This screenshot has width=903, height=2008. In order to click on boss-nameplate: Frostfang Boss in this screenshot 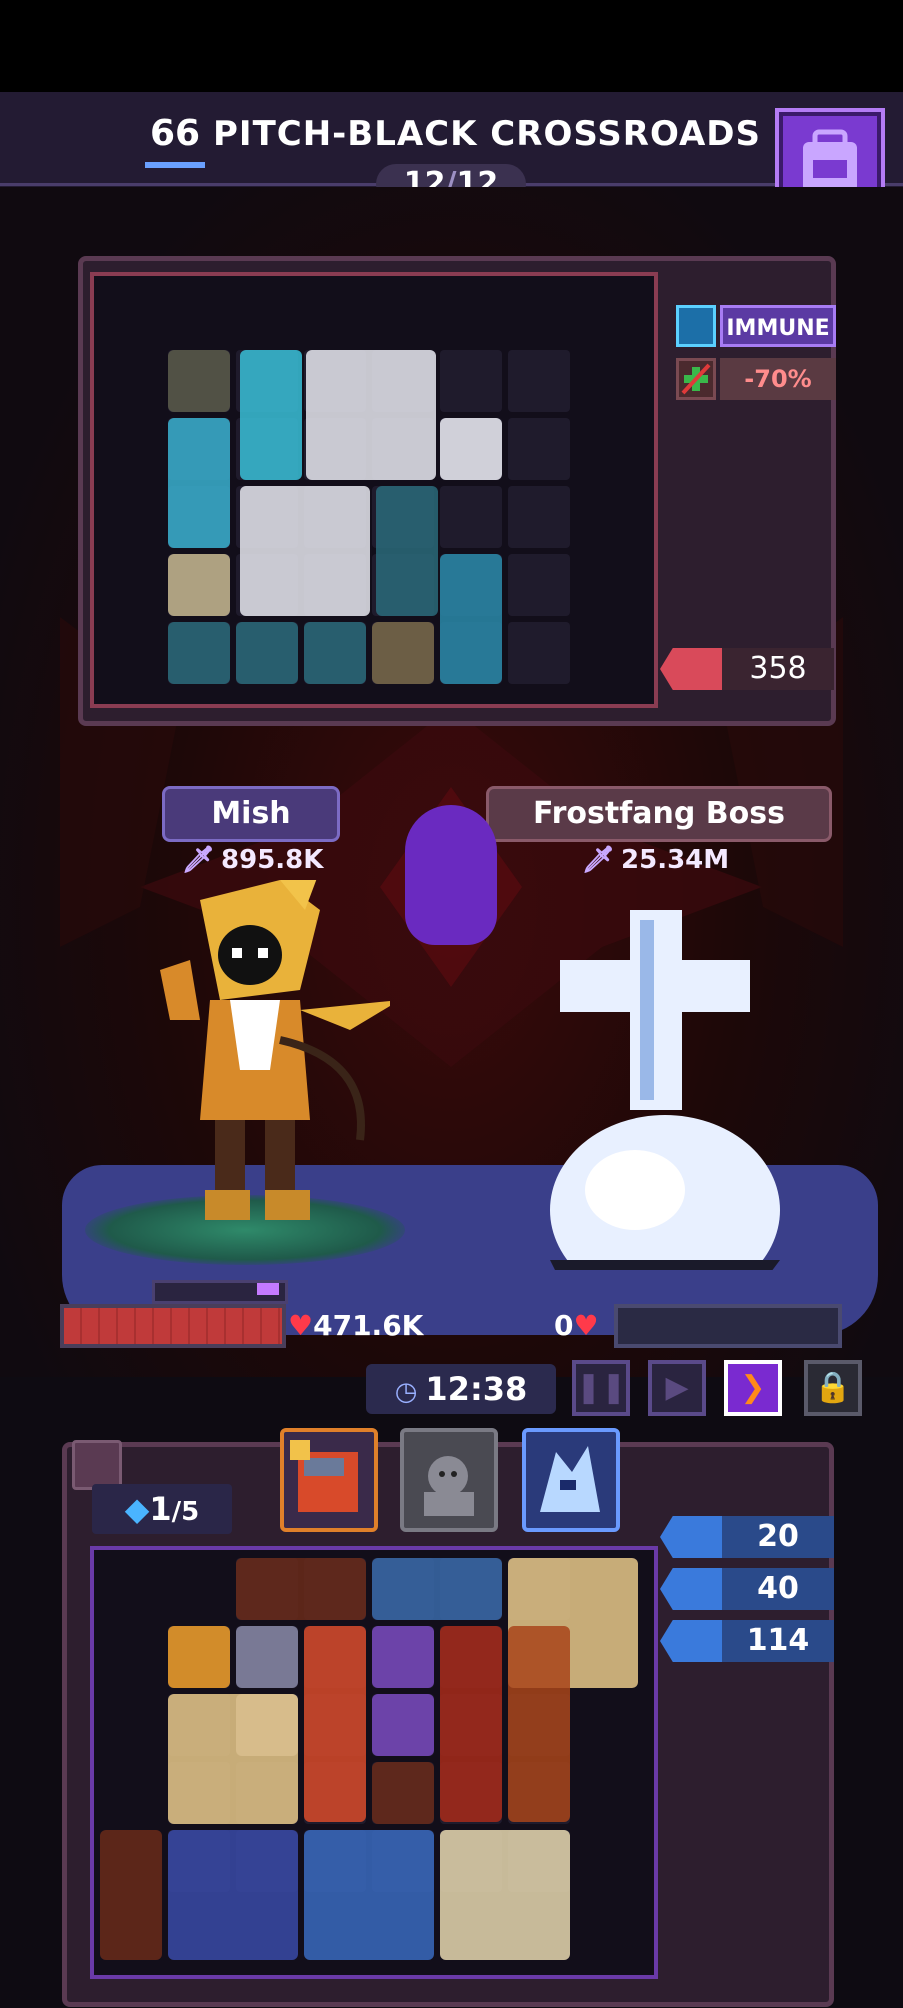, I will do `click(659, 814)`.